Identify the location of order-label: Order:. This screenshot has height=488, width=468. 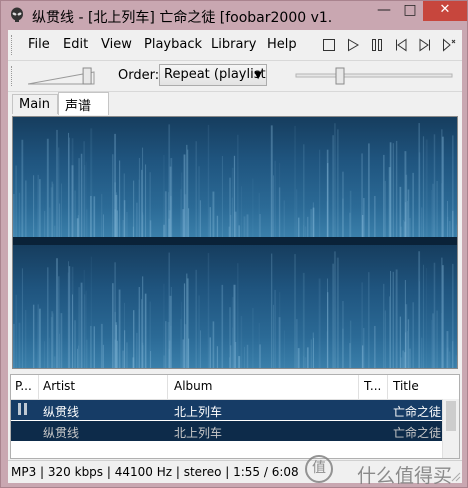
(139, 75).